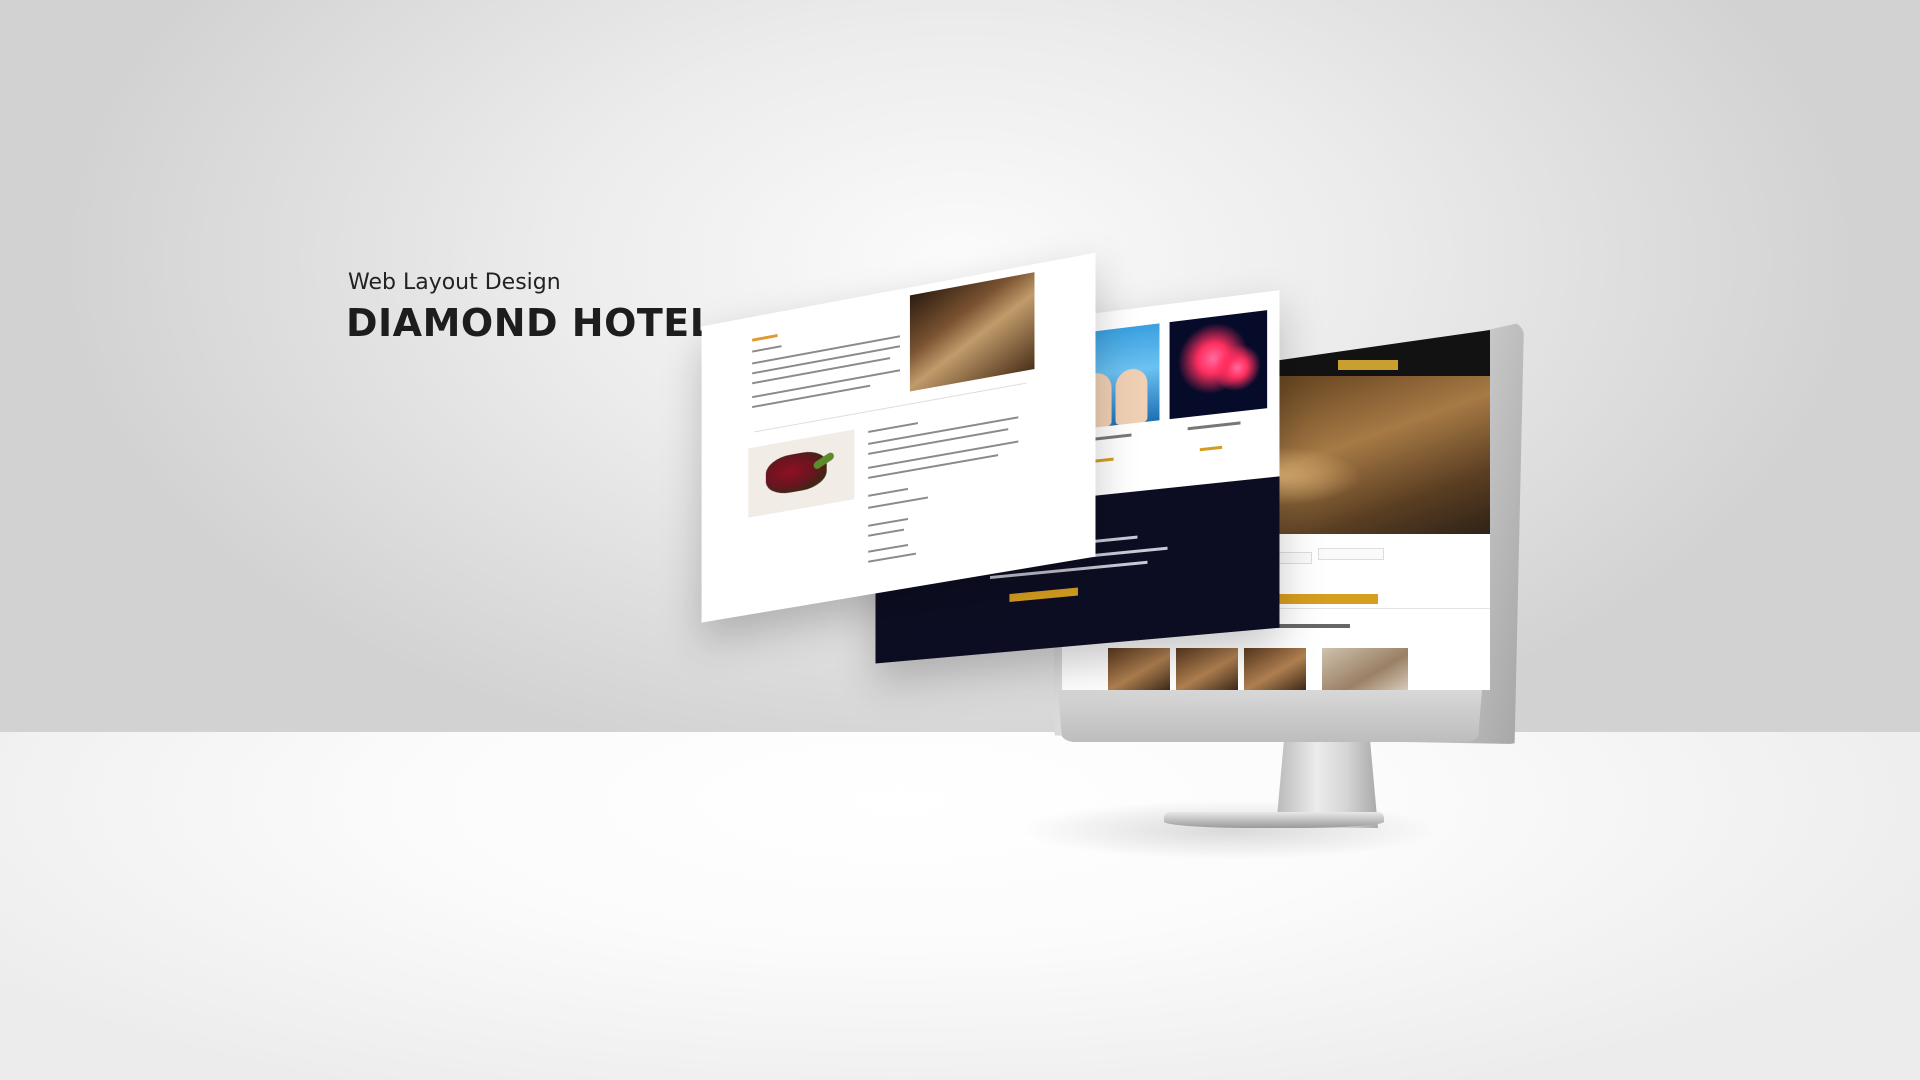 The height and width of the screenshot is (1080, 1920). I want to click on performer, so click(1131, 396).